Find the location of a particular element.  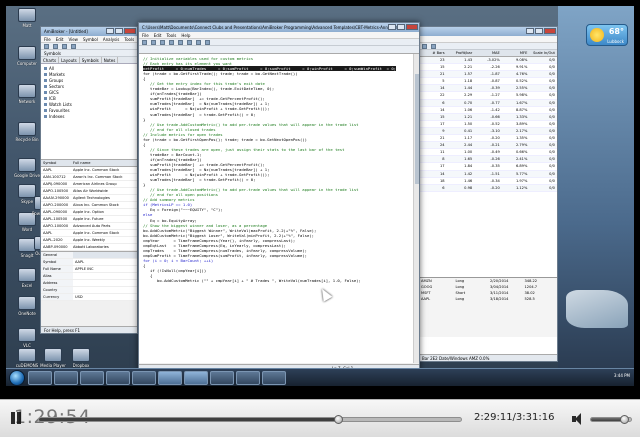

filter-icon is located at coordinates (424, 46).